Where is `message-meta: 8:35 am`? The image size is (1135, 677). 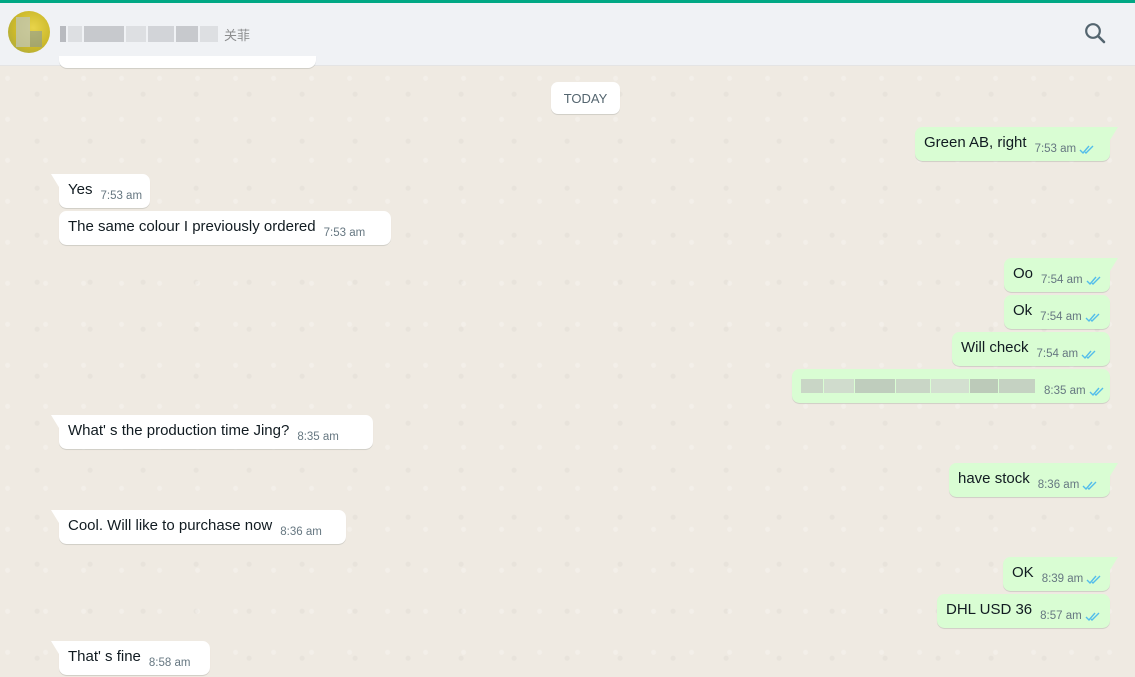
message-meta: 8:35 am is located at coordinates (1074, 383).